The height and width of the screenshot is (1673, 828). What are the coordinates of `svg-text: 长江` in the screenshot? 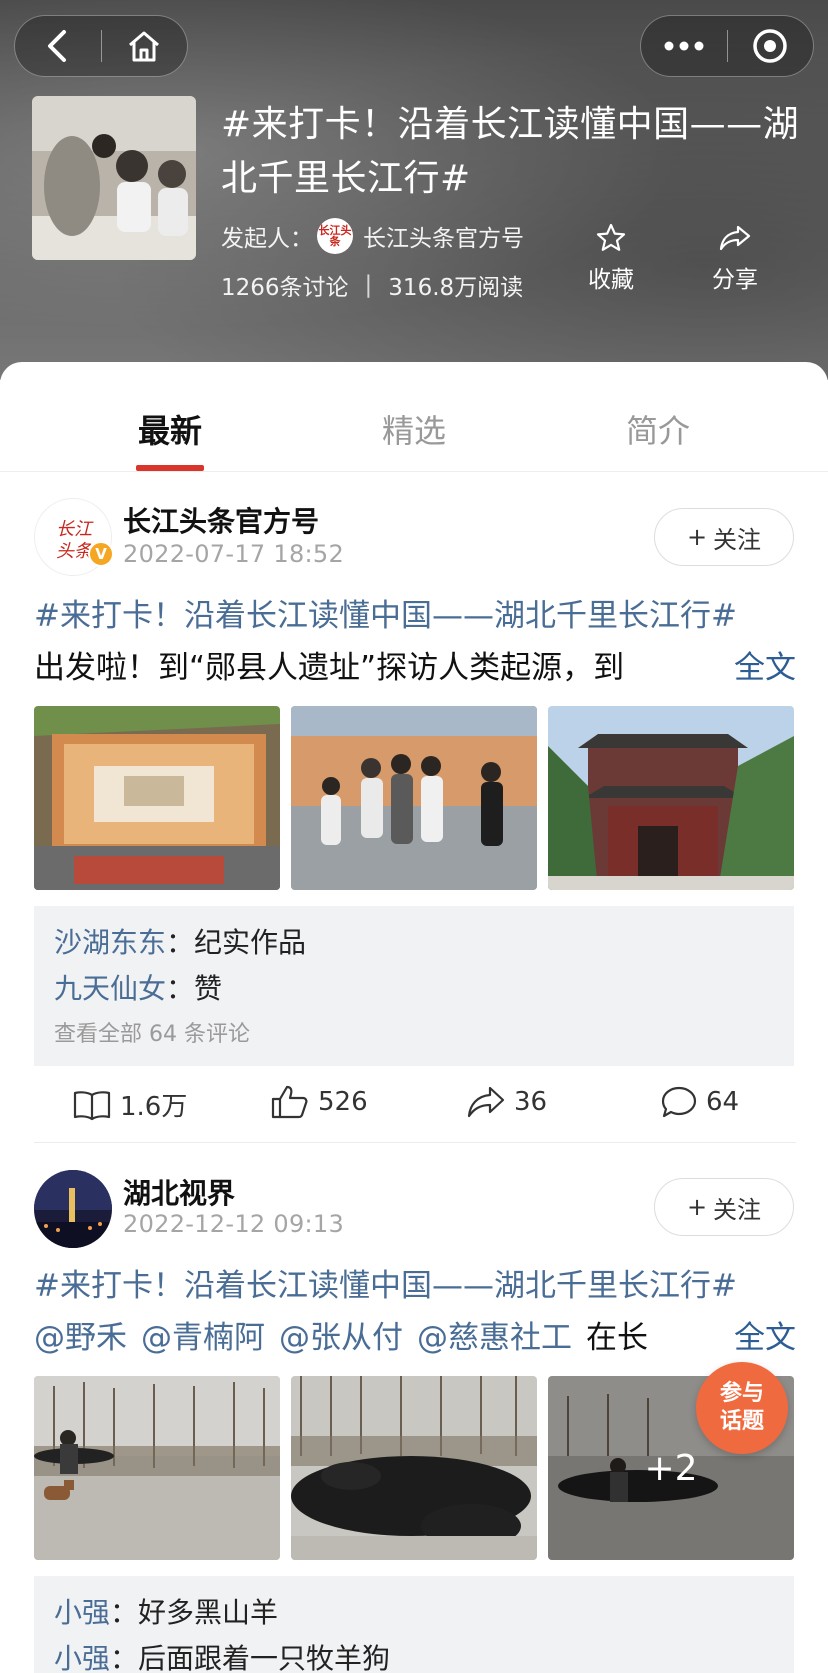 It's located at (75, 529).